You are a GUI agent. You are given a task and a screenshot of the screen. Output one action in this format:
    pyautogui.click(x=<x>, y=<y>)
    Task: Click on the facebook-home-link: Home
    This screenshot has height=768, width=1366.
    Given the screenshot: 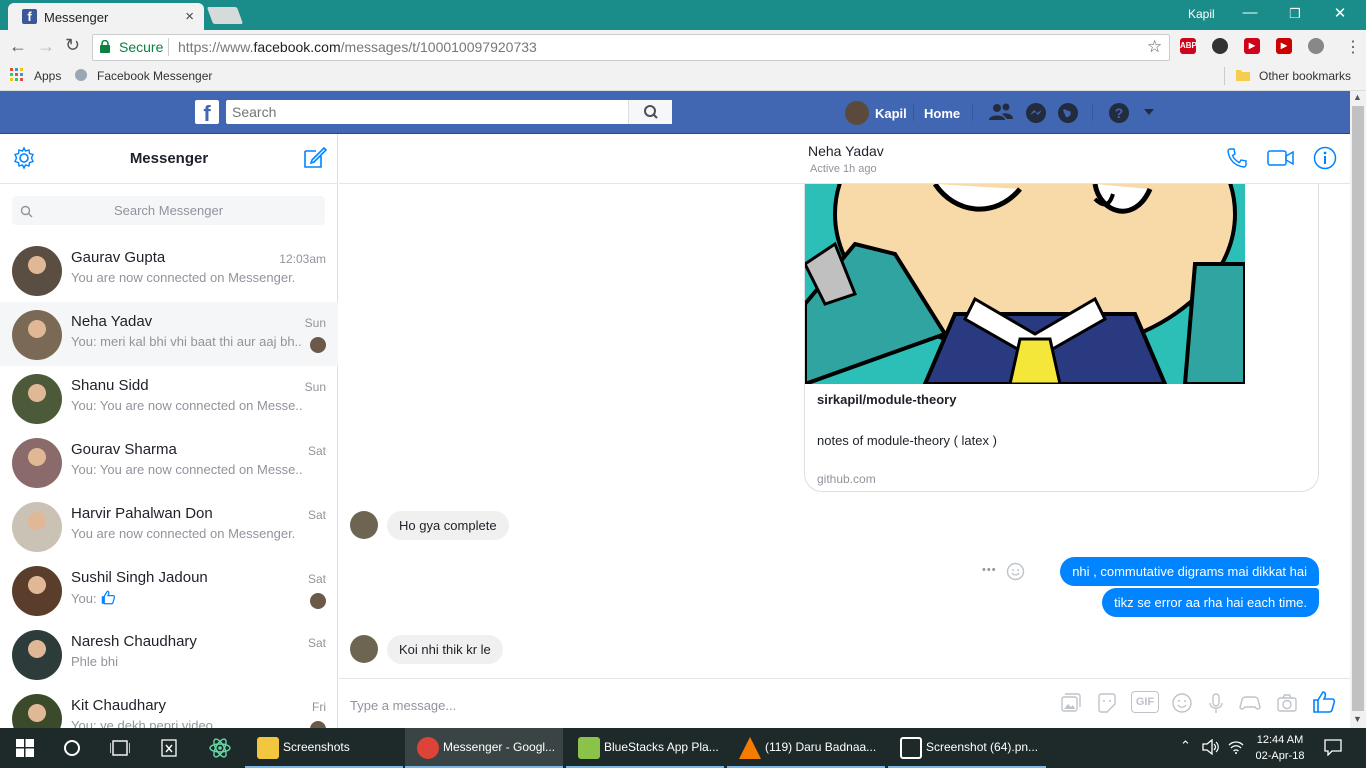 What is the action you would take?
    pyautogui.click(x=942, y=113)
    